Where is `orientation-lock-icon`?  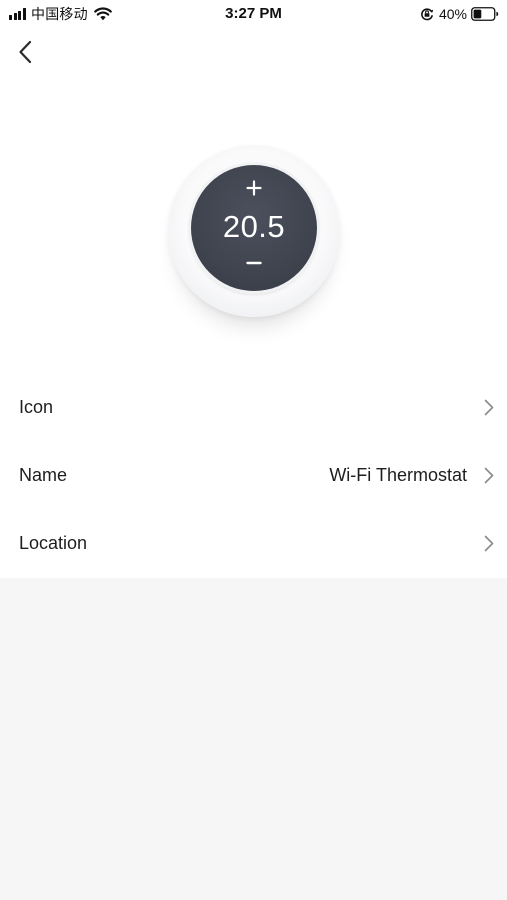
orientation-lock-icon is located at coordinates (427, 14).